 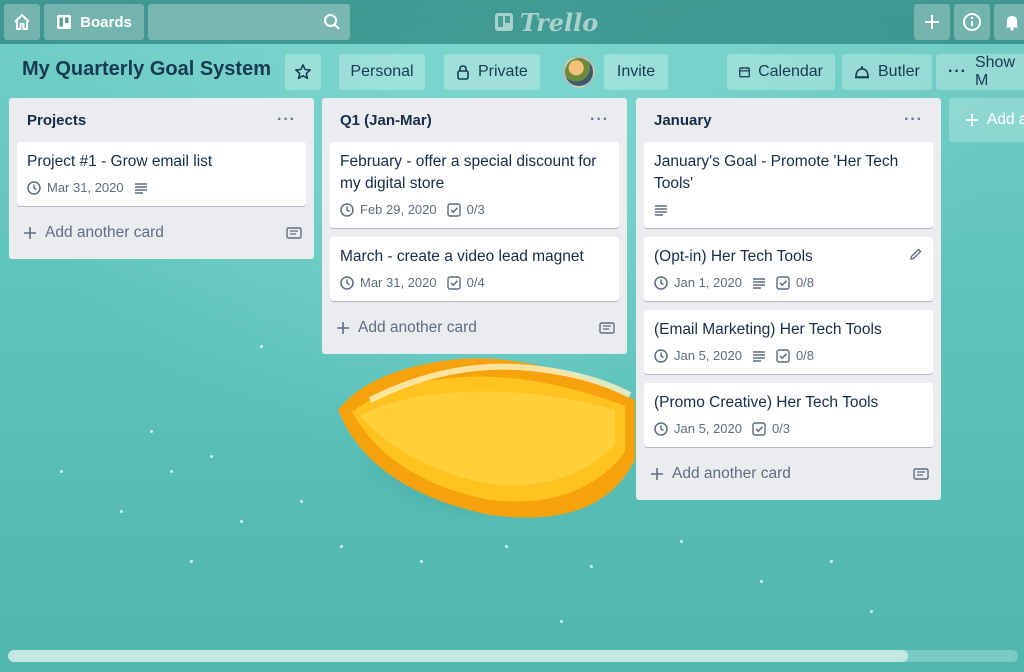 What do you see at coordinates (463, 72) in the screenshot?
I see `lock-icon` at bounding box center [463, 72].